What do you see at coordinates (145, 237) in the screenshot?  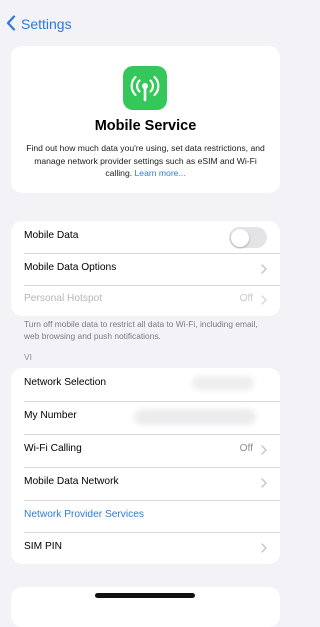 I see `mobile-data-row: Mobile Data` at bounding box center [145, 237].